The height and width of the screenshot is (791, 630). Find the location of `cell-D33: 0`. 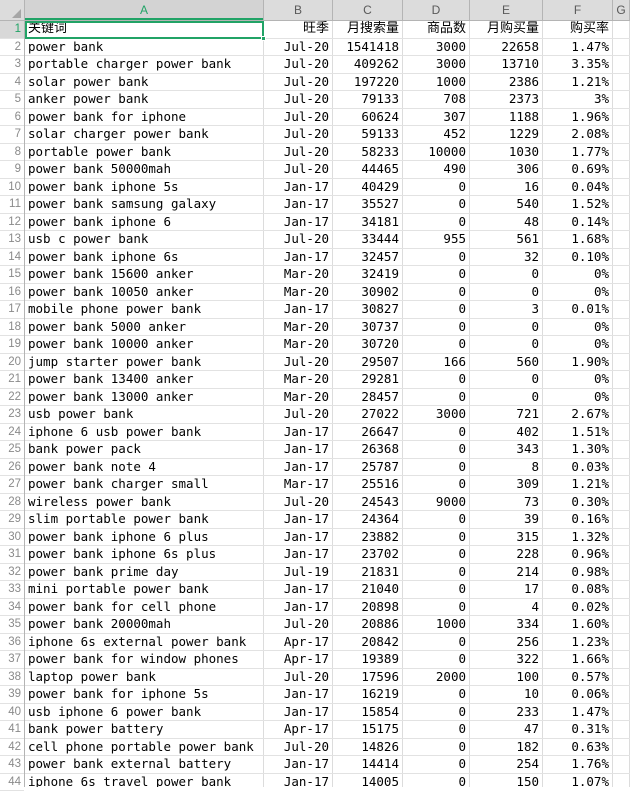

cell-D33: 0 is located at coordinates (436, 589).